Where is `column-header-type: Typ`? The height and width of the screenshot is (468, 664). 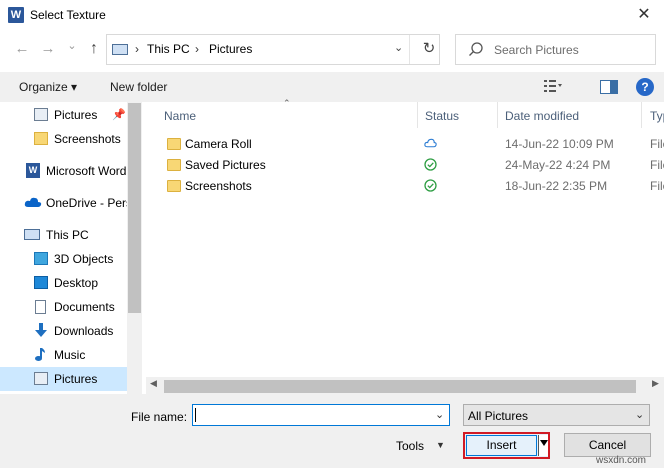
column-header-type: Typ is located at coordinates (657, 116).